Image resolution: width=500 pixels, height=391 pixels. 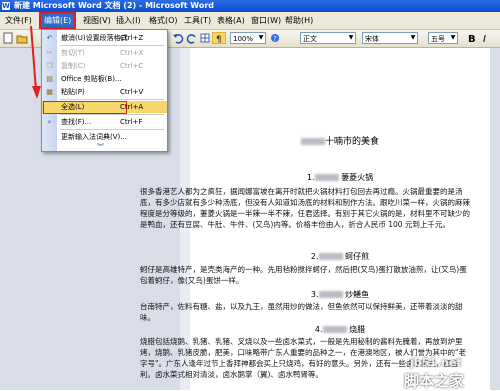 What do you see at coordinates (451, 370) in the screenshot?
I see `watermark: jb51.net 脚本之家` at bounding box center [451, 370].